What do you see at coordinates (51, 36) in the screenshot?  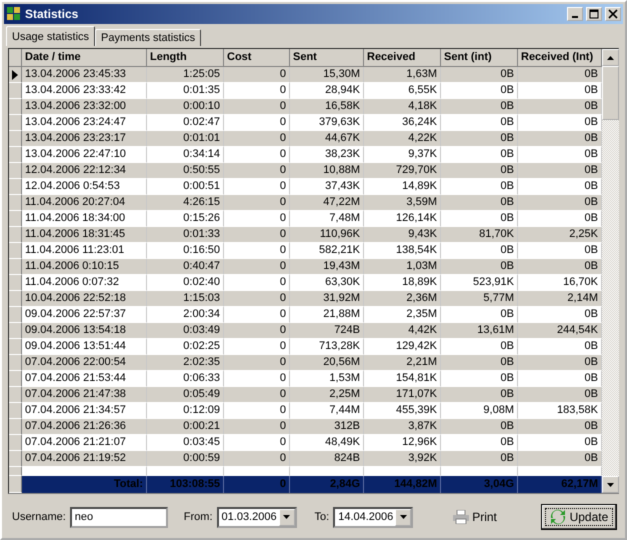 I see `tab: Usage statistics` at bounding box center [51, 36].